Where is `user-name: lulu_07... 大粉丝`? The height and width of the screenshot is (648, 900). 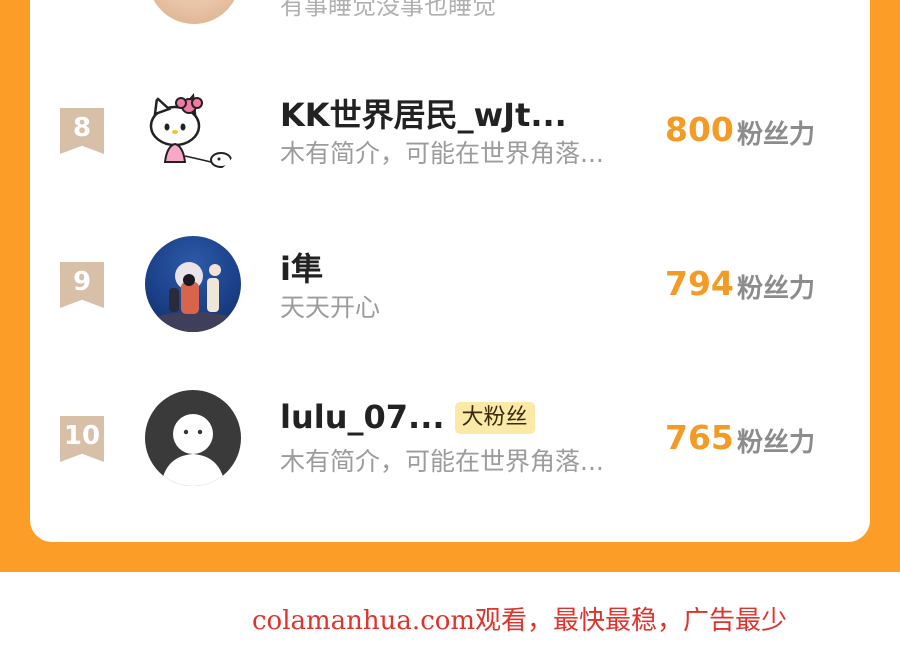 user-name: lulu_07... 大粉丝 is located at coordinates (407, 417).